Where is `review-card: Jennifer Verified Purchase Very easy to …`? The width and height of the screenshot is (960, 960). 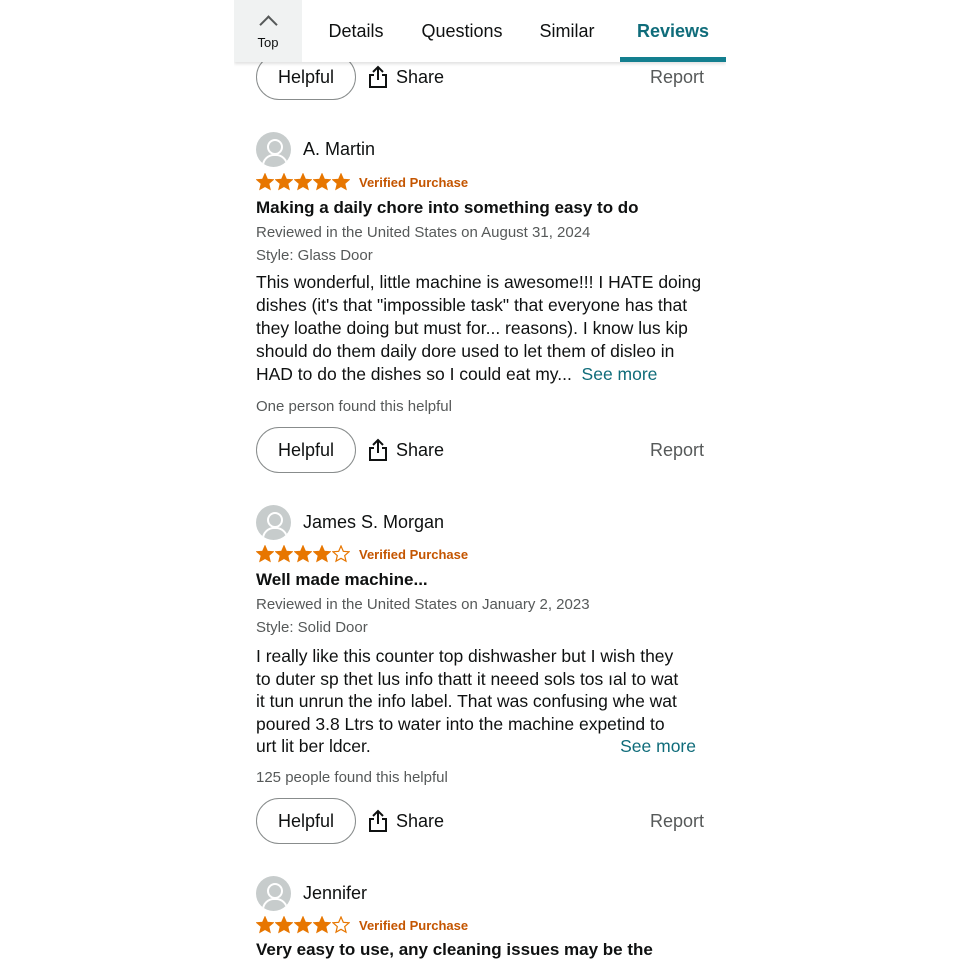
review-card: Jennifer Verified Purchase Very easy to … is located at coordinates (480, 917).